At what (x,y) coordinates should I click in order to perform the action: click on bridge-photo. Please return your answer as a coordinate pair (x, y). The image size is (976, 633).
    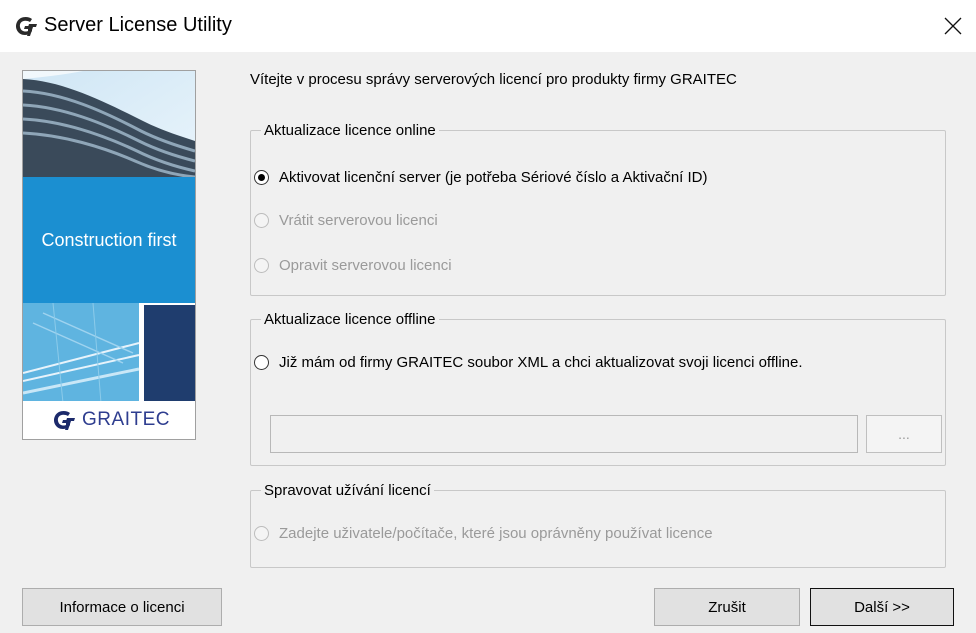
    Looking at the image, I should click on (109, 353).